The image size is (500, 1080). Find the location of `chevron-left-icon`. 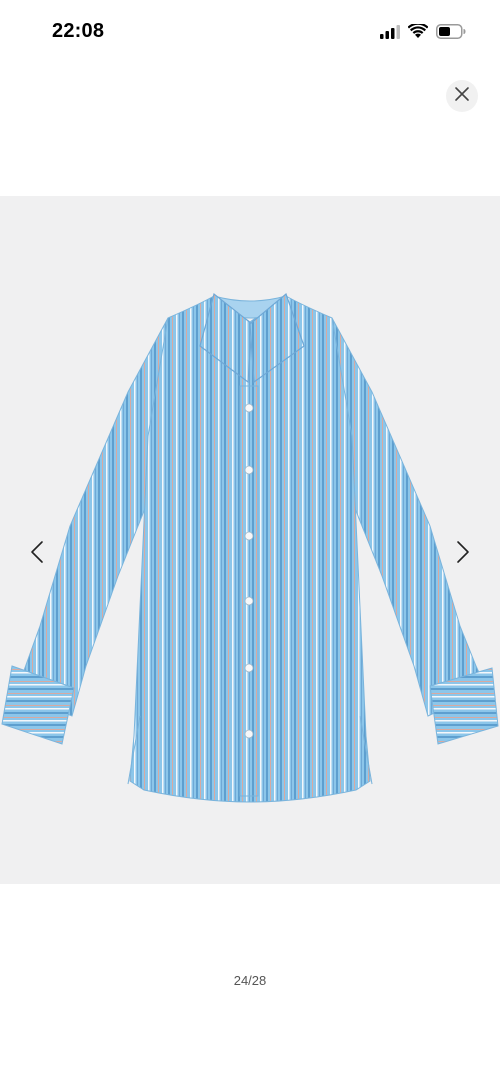

chevron-left-icon is located at coordinates (37, 554).